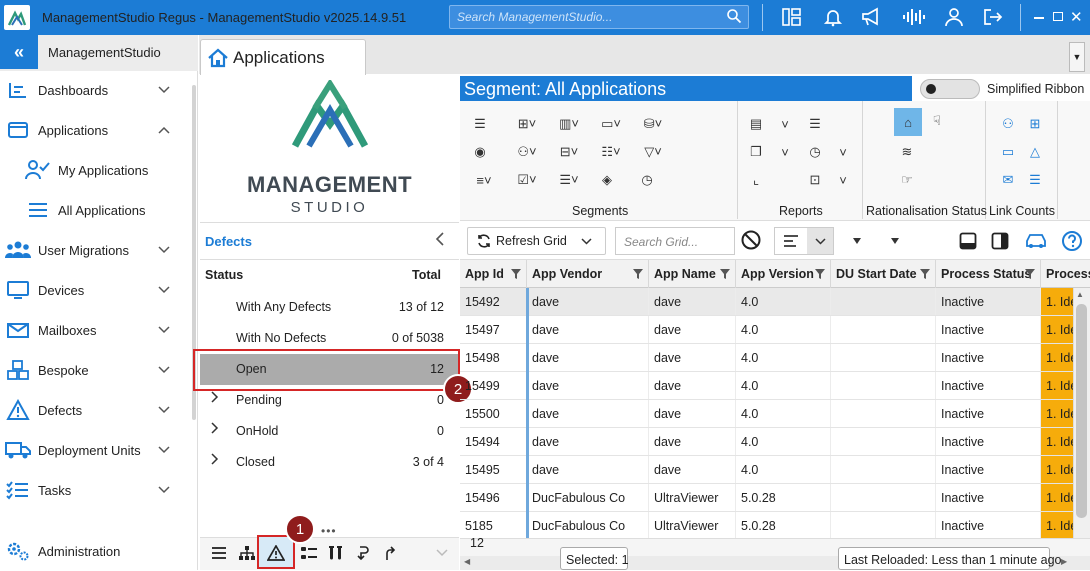 This screenshot has height=571, width=1090. I want to click on user-icon, so click(954, 17).